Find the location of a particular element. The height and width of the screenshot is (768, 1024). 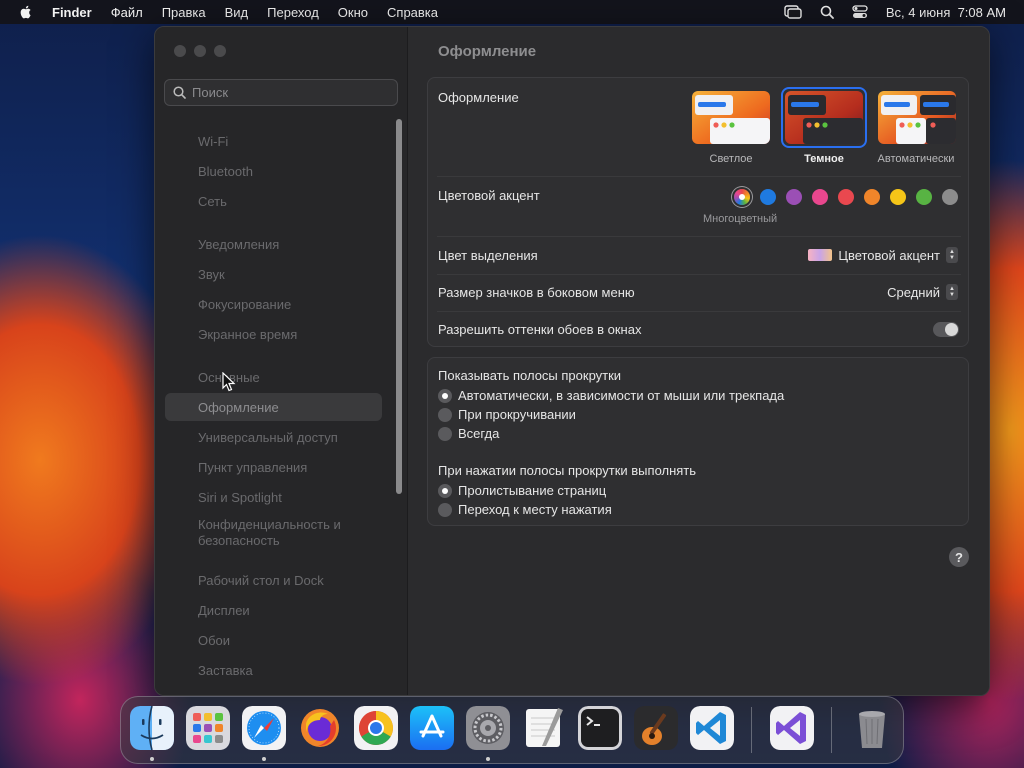

spotlight-search-icon is located at coordinates (827, 12).